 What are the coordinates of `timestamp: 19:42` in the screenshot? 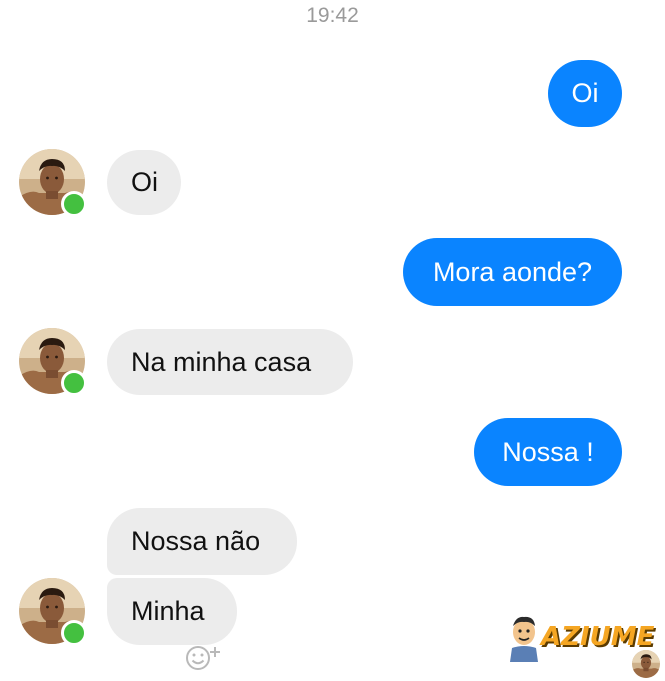 It's located at (332, 15).